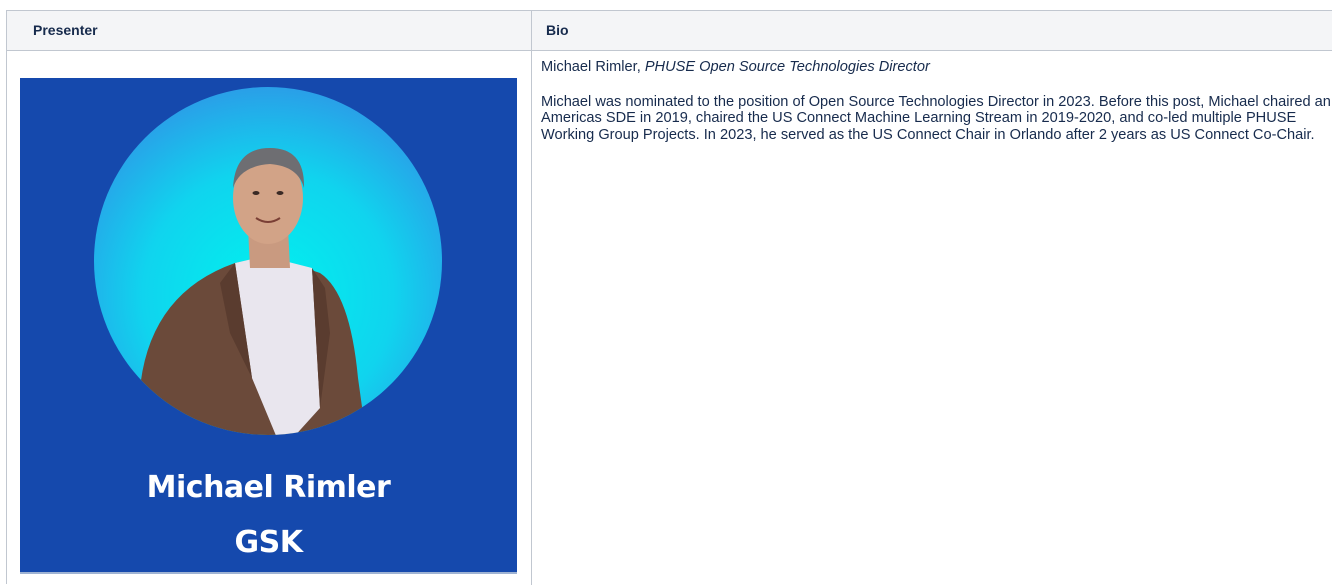 The width and height of the screenshot is (1332, 585). I want to click on photo-caption-name: Michael Rimler, so click(268, 487).